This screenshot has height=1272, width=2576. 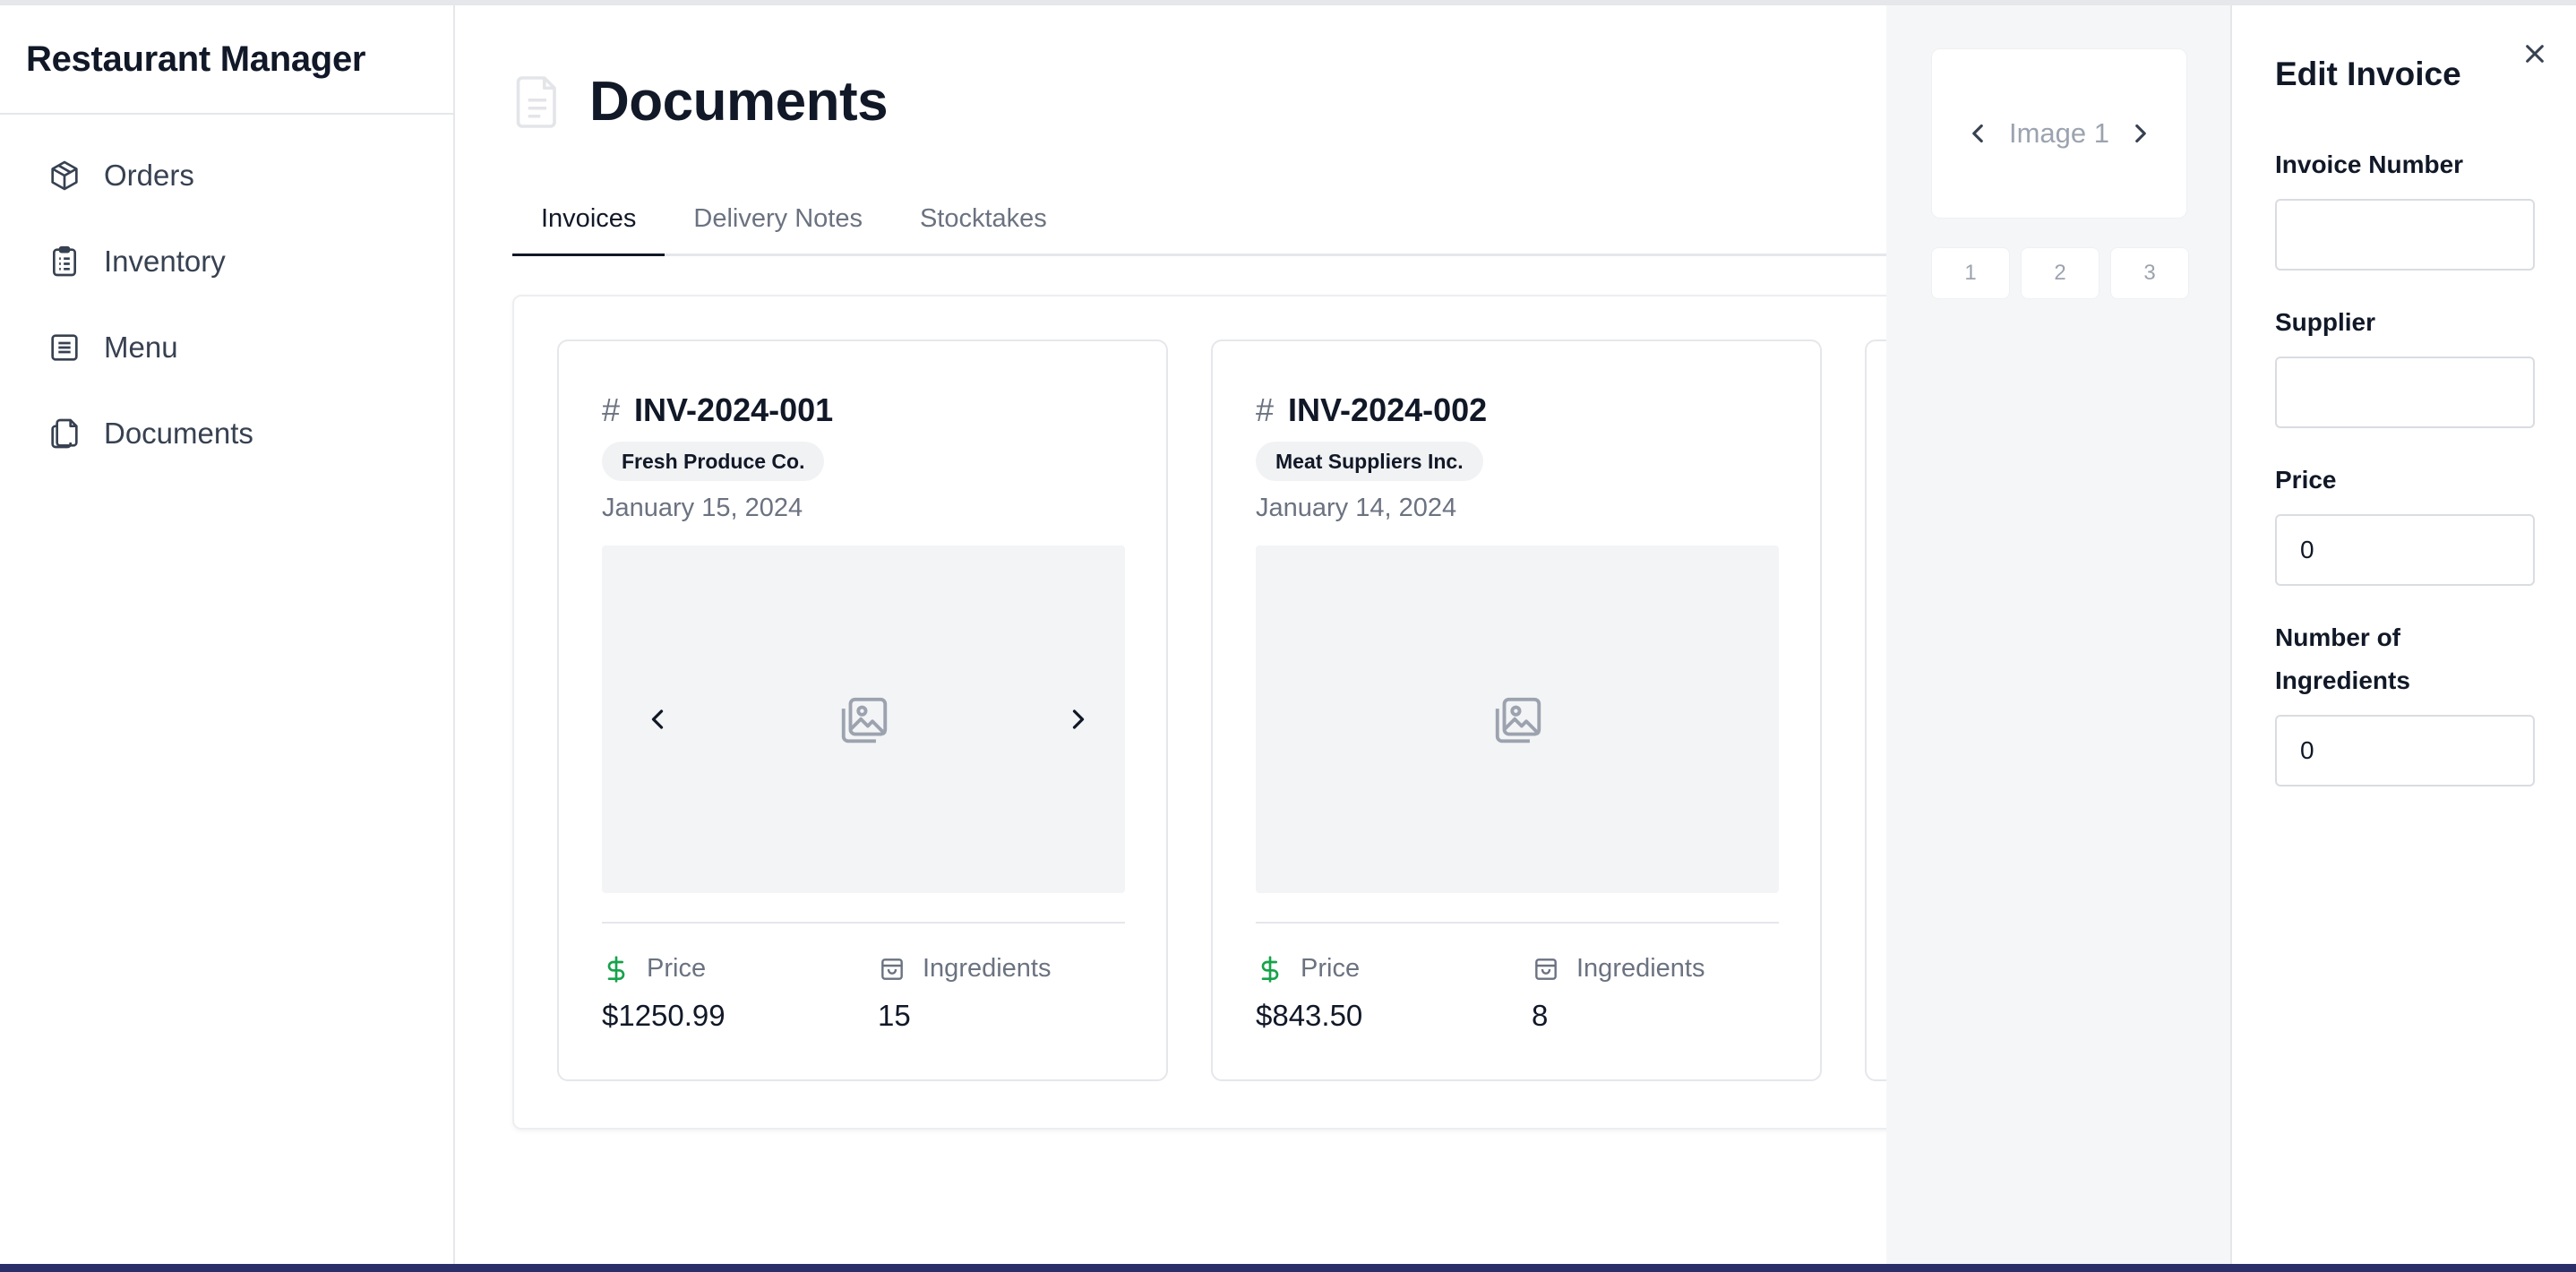 I want to click on invoice-number-row: # INV-2024-002, so click(x=1371, y=410).